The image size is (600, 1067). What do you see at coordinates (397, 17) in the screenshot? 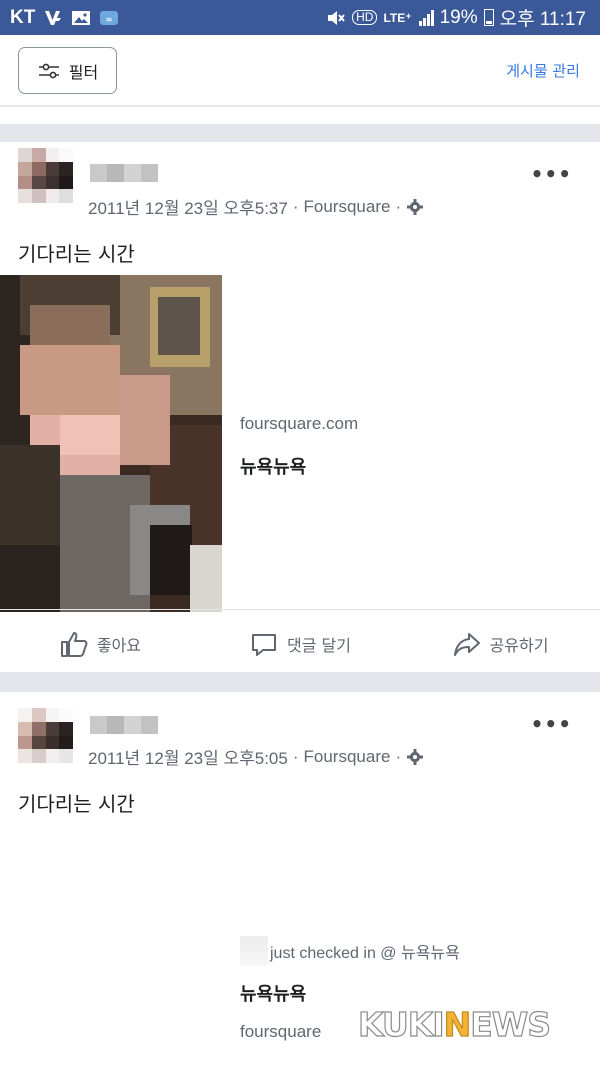
I see `network-label: LTE⁺` at bounding box center [397, 17].